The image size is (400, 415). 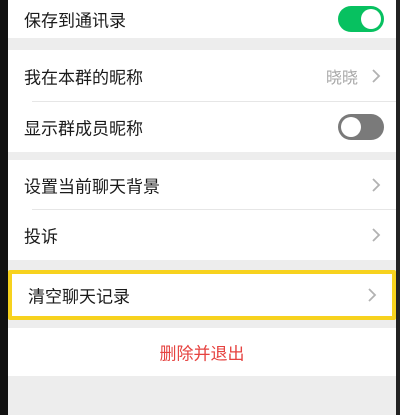 What do you see at coordinates (92, 187) in the screenshot?
I see `set-chat-background-label: 设置当前聊天背景` at bounding box center [92, 187].